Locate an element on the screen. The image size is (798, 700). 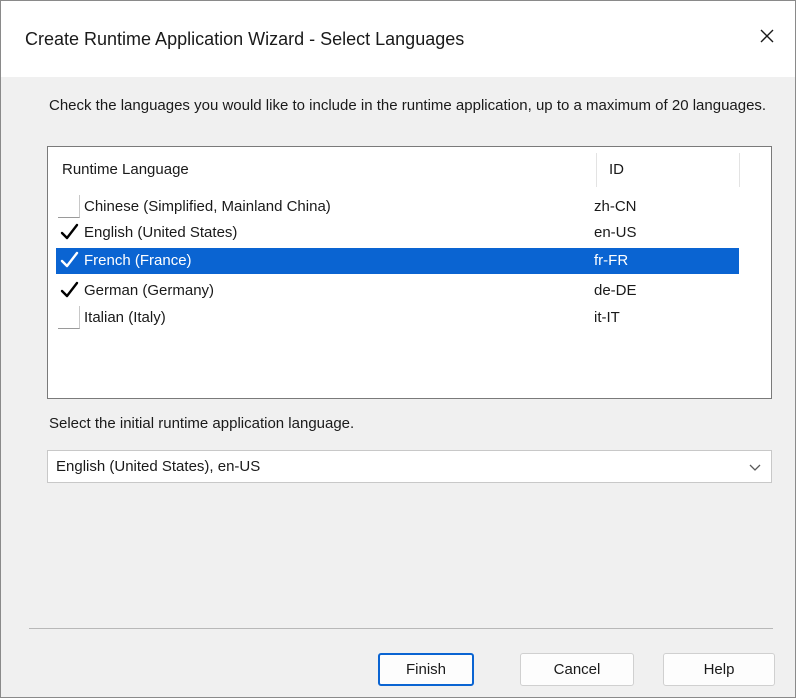
close-button is located at coordinates (767, 36).